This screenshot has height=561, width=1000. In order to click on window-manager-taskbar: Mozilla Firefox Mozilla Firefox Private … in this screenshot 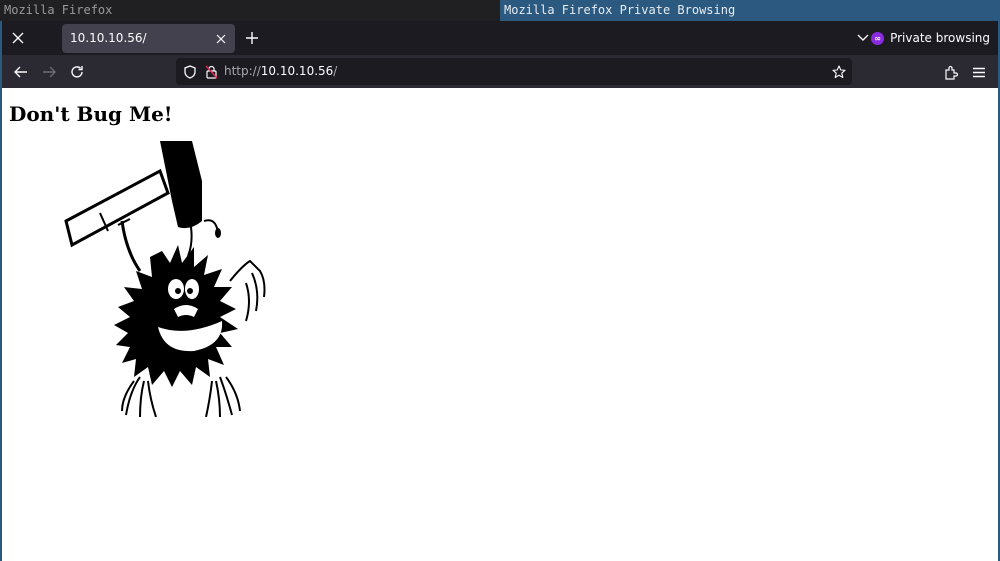, I will do `click(500, 10)`.